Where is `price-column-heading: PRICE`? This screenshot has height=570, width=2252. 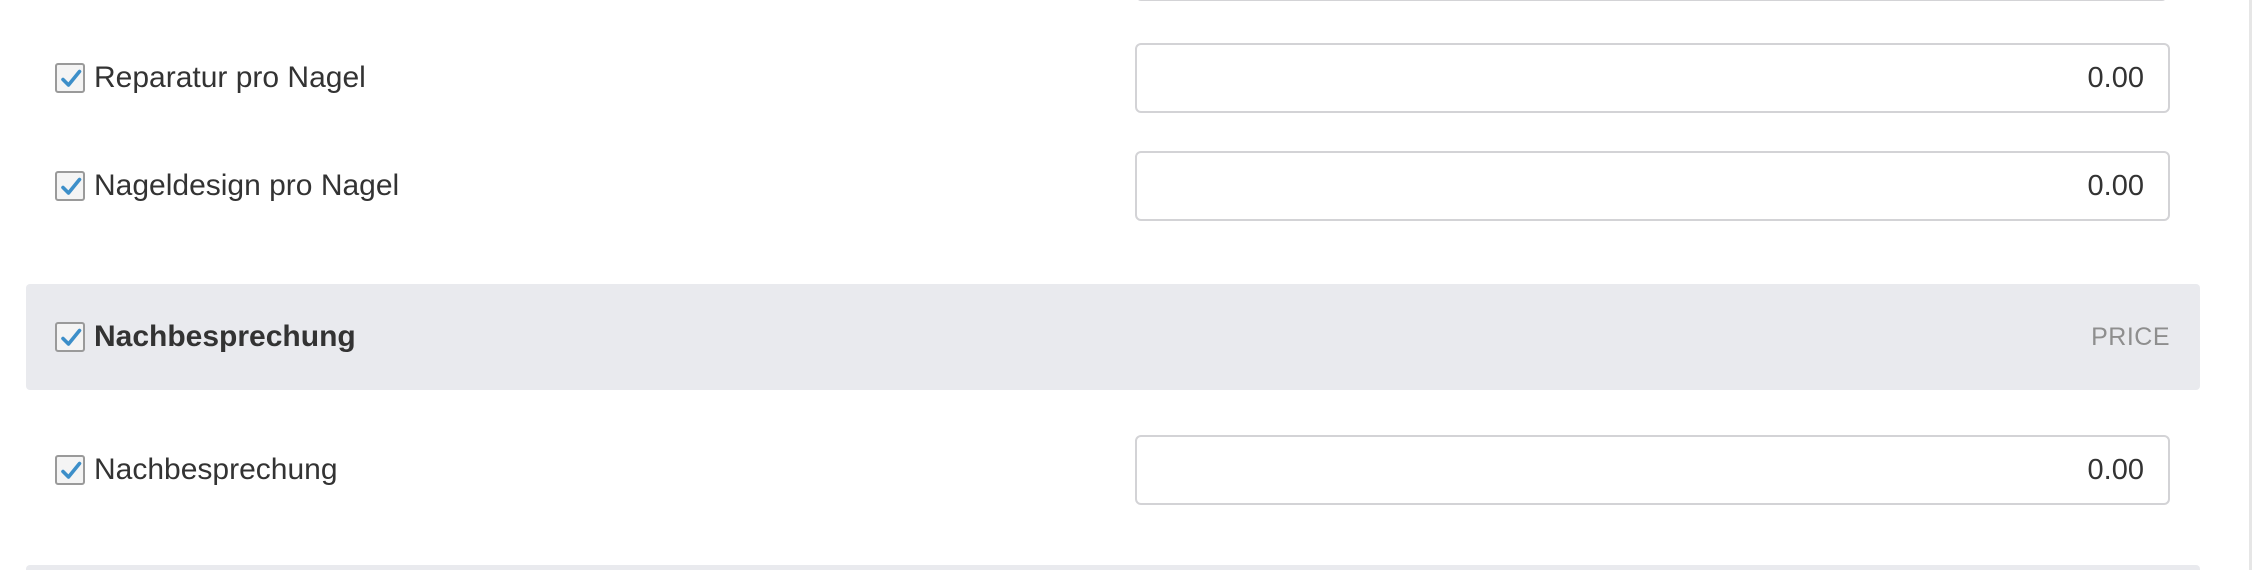
price-column-heading: PRICE is located at coordinates (2130, 337).